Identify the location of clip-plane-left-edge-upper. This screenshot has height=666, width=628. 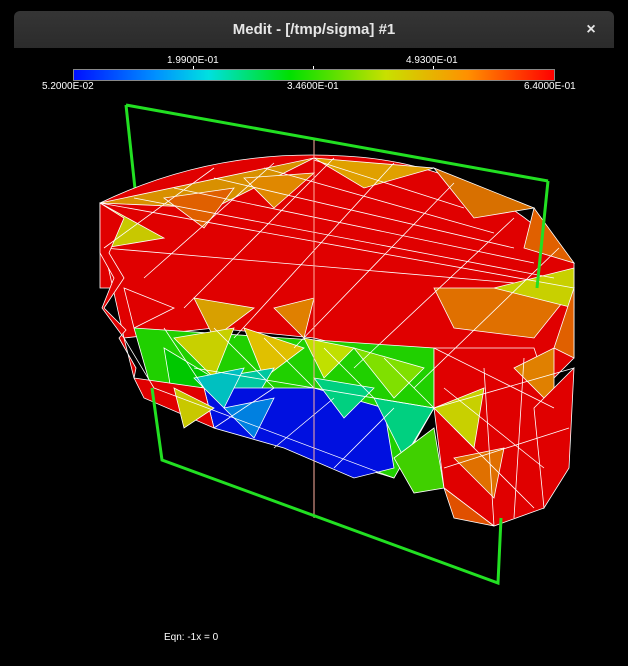
(131, 151).